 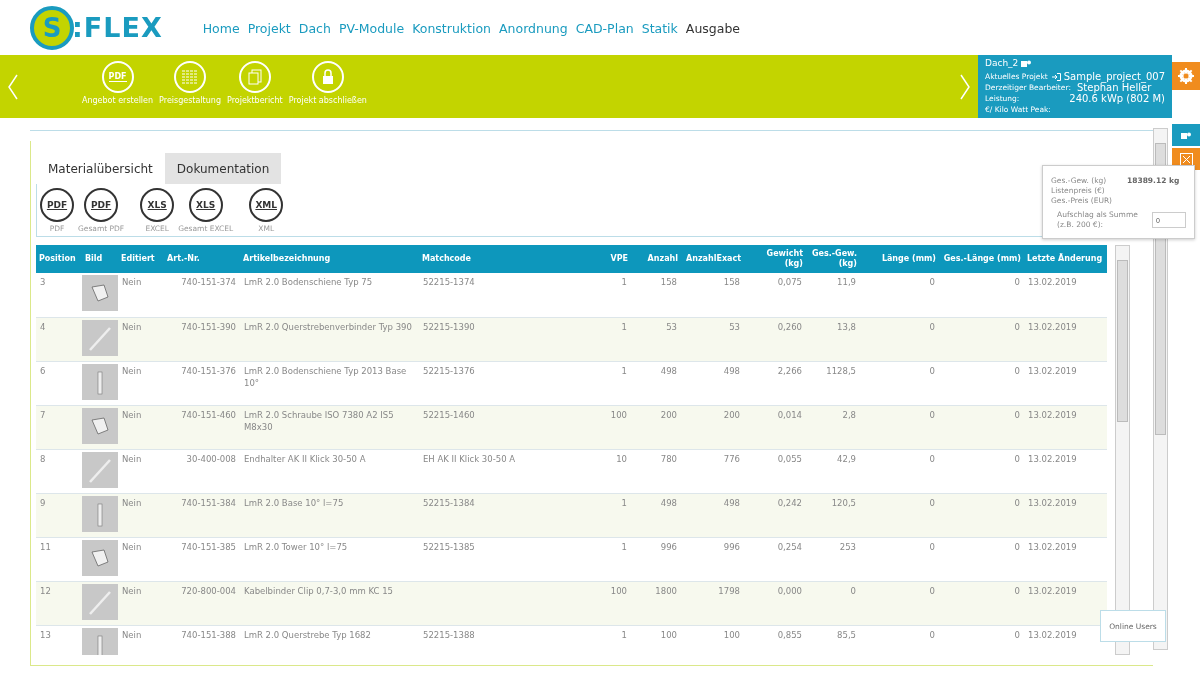 What do you see at coordinates (329, 603) in the screenshot?
I see `table-cell: Kabelbinder Clip 0,7-3,0 mm KC 15` at bounding box center [329, 603].